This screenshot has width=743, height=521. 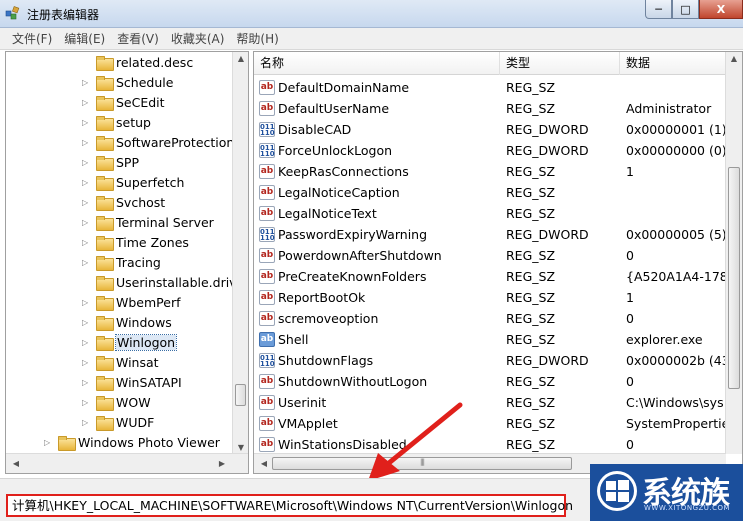 What do you see at coordinates (123, 102) in the screenshot?
I see `tree-item: ▷ SeCEdit` at bounding box center [123, 102].